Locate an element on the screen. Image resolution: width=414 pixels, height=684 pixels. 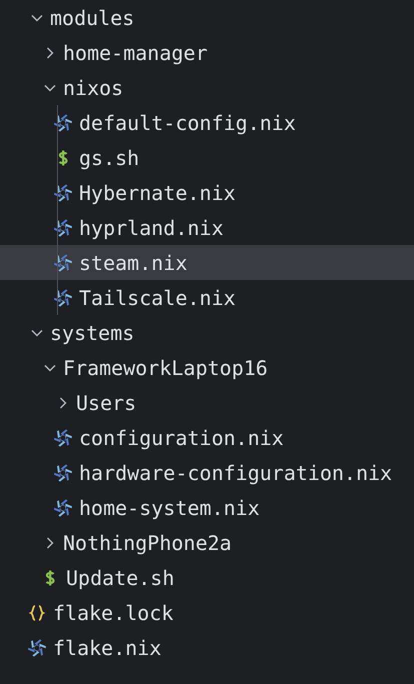
tree-row: Update.sh is located at coordinates (207, 577).